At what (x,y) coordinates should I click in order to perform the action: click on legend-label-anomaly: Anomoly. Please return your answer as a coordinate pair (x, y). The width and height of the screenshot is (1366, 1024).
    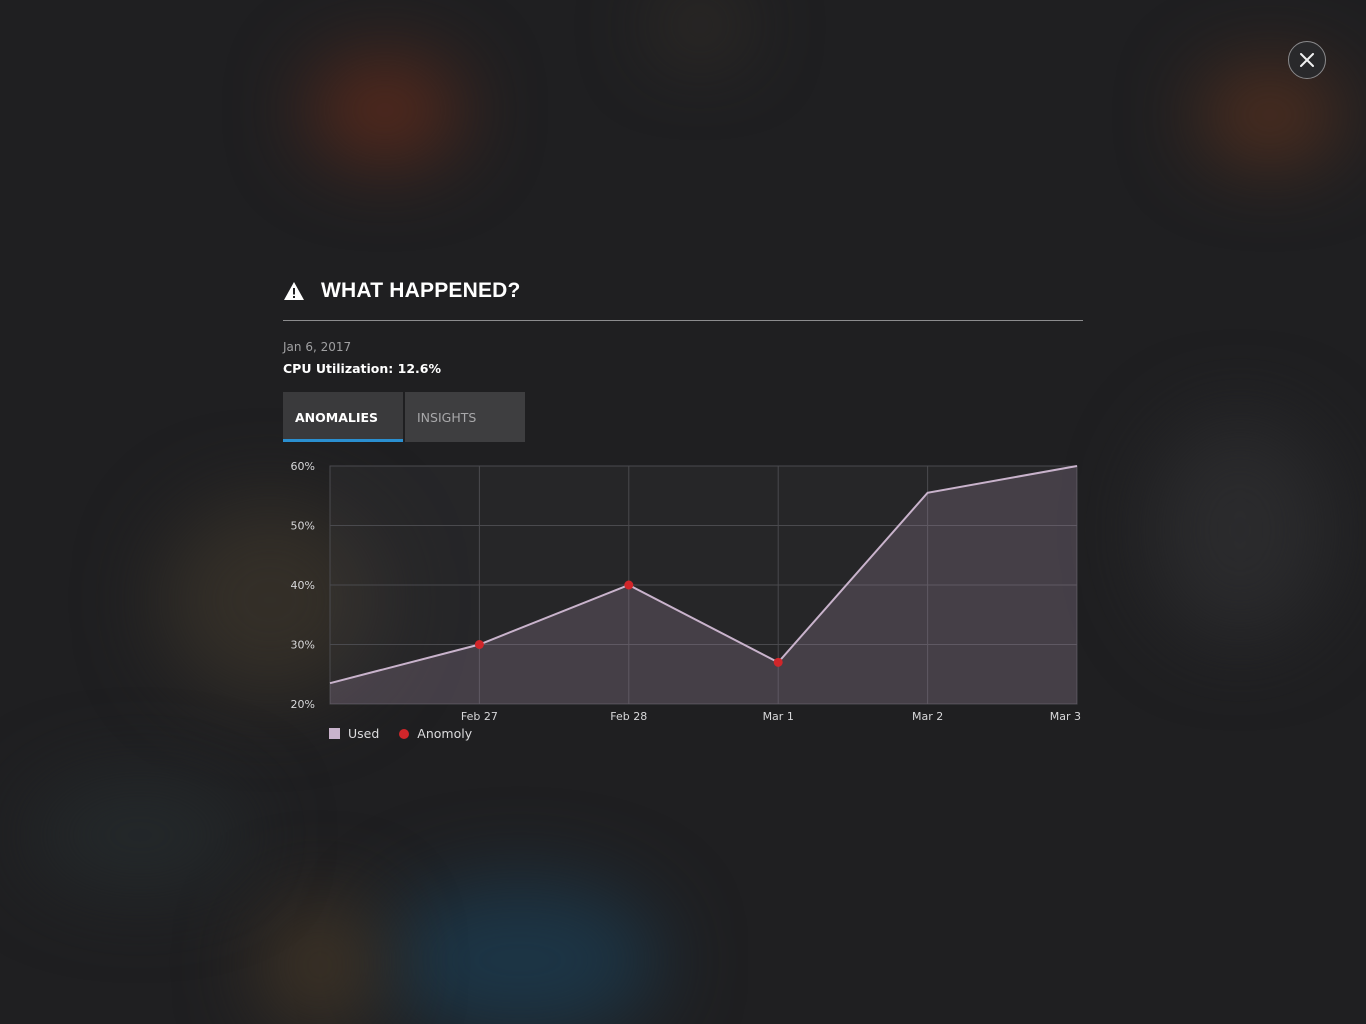
    Looking at the image, I should click on (445, 733).